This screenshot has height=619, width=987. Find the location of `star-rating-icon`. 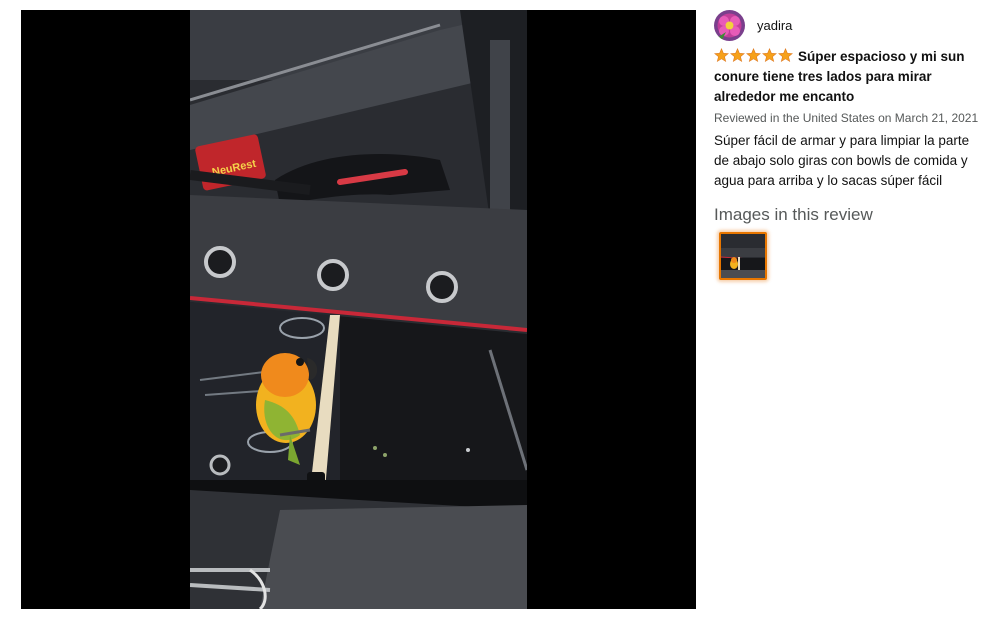

star-rating-icon is located at coordinates (753, 55).